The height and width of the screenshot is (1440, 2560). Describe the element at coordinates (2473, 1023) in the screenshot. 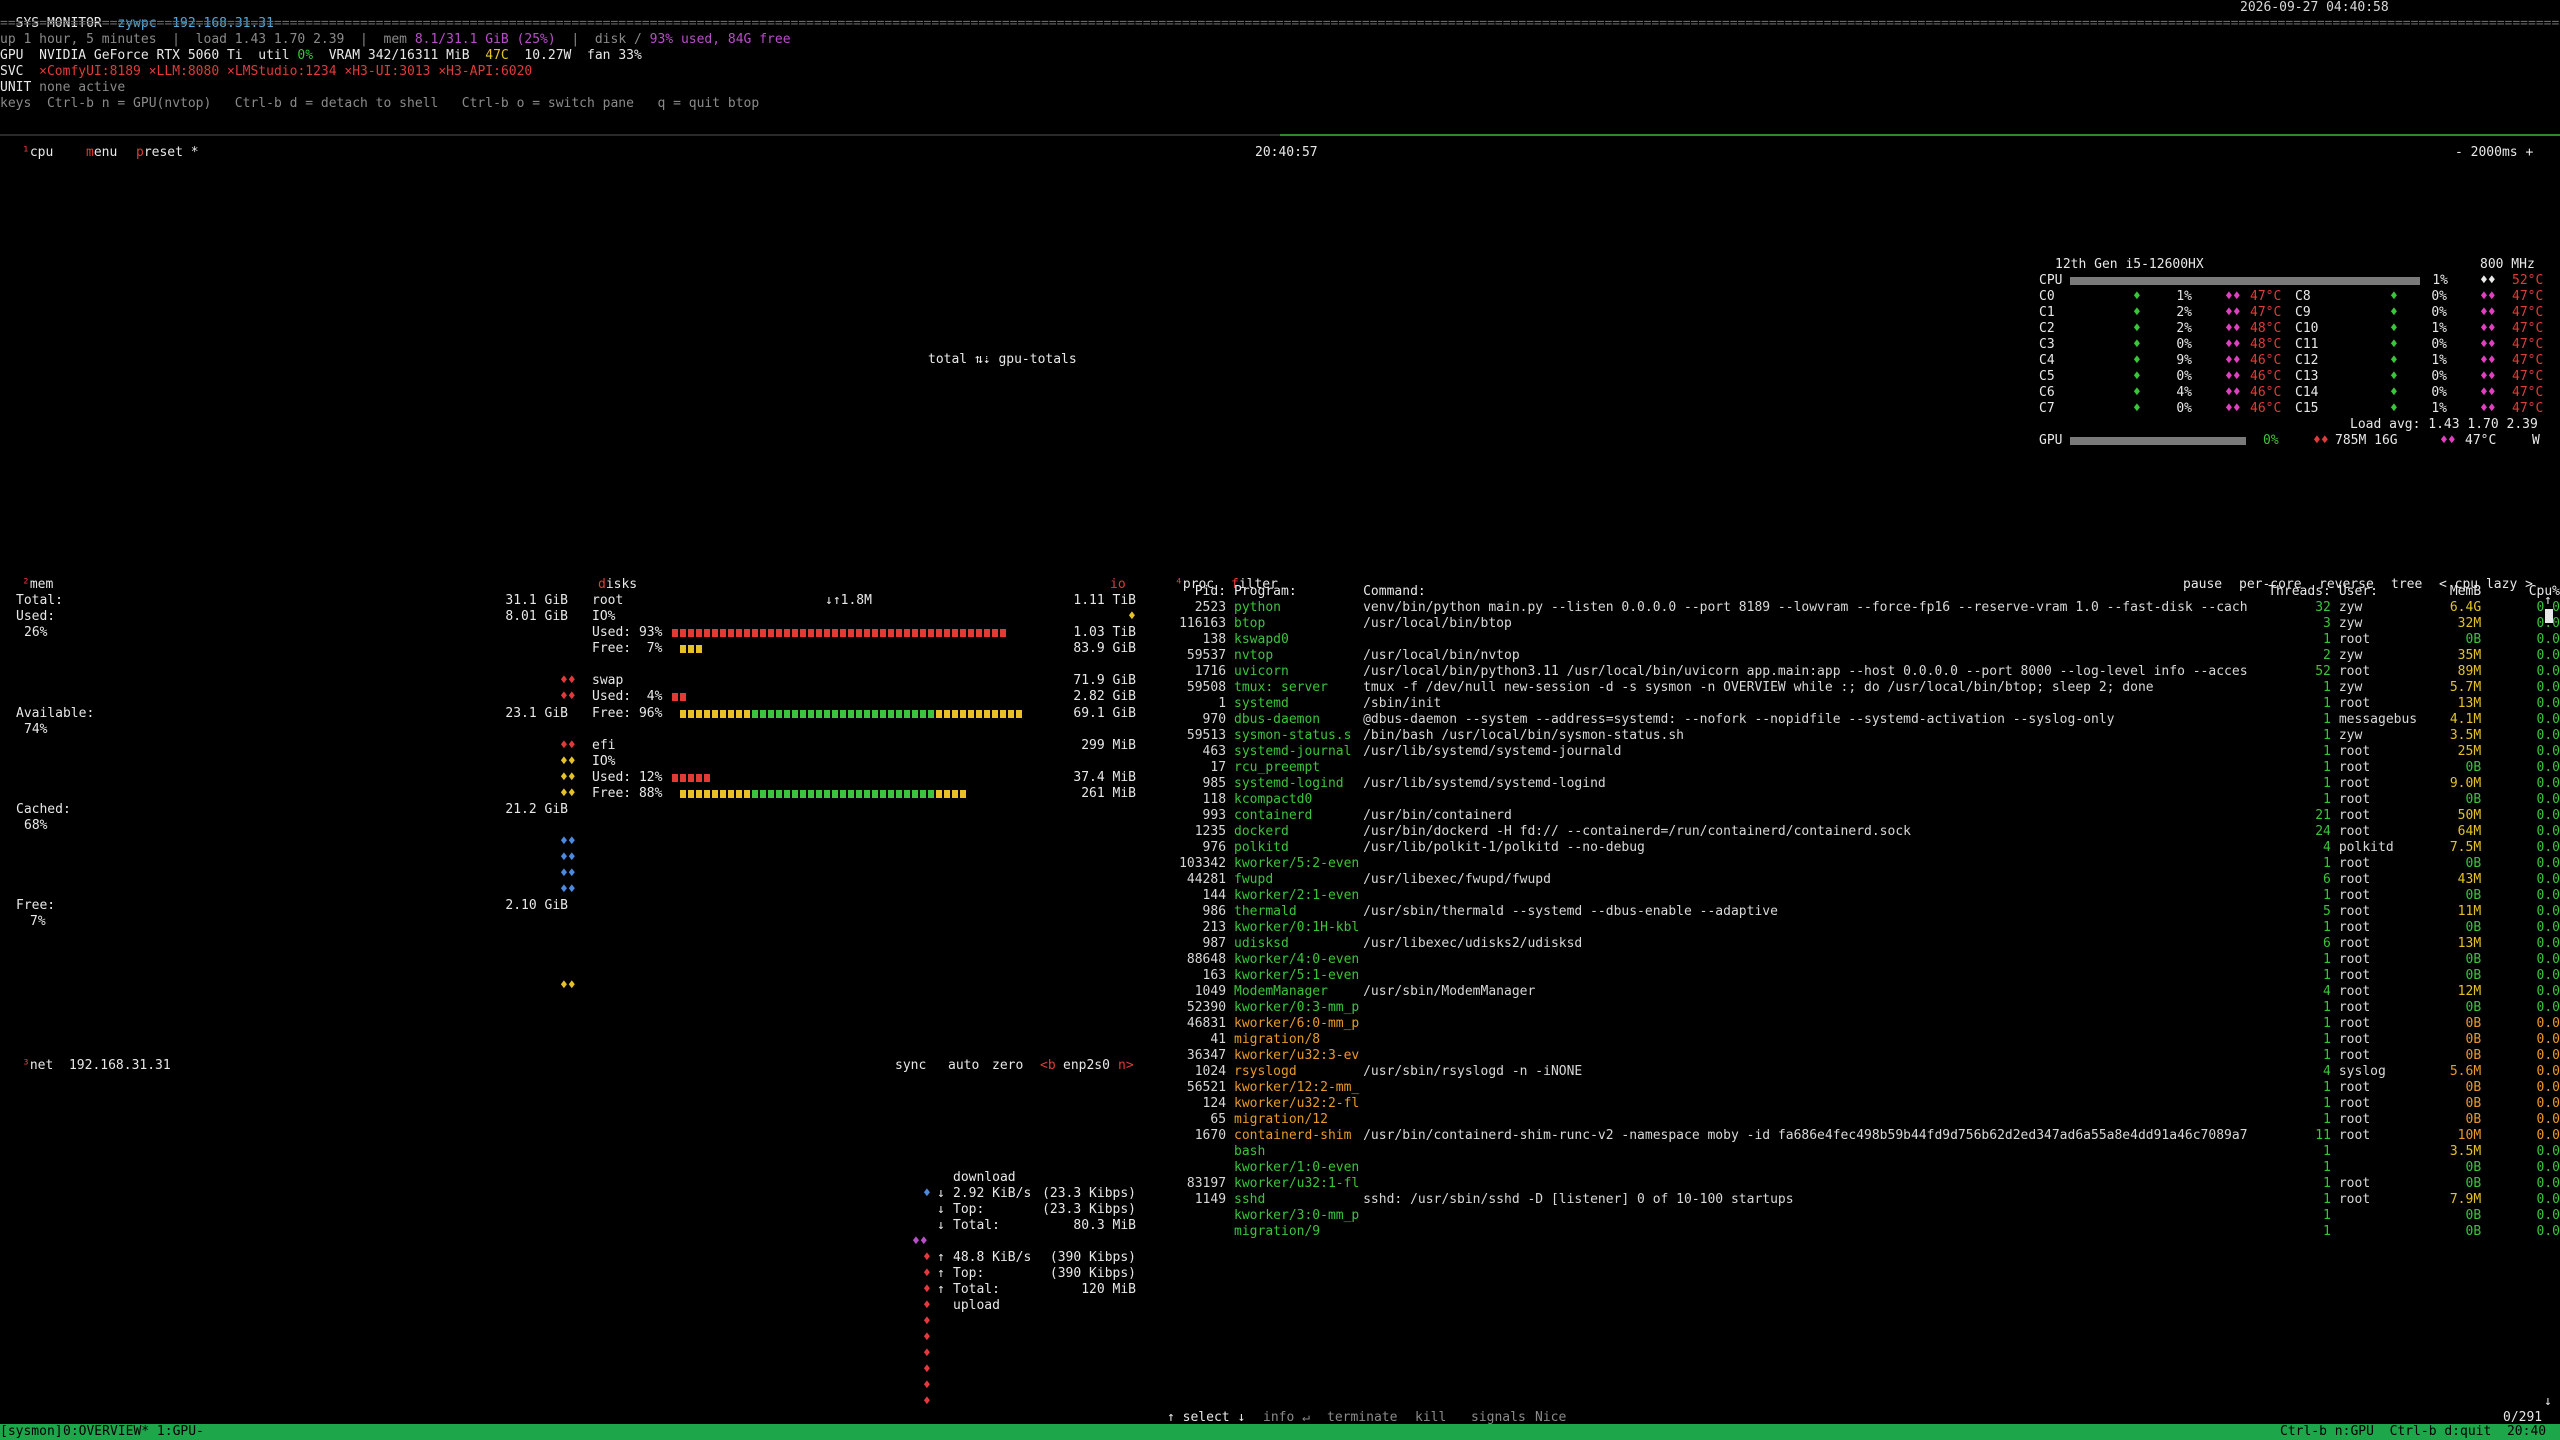

I see `proc-mem: 0B` at that location.